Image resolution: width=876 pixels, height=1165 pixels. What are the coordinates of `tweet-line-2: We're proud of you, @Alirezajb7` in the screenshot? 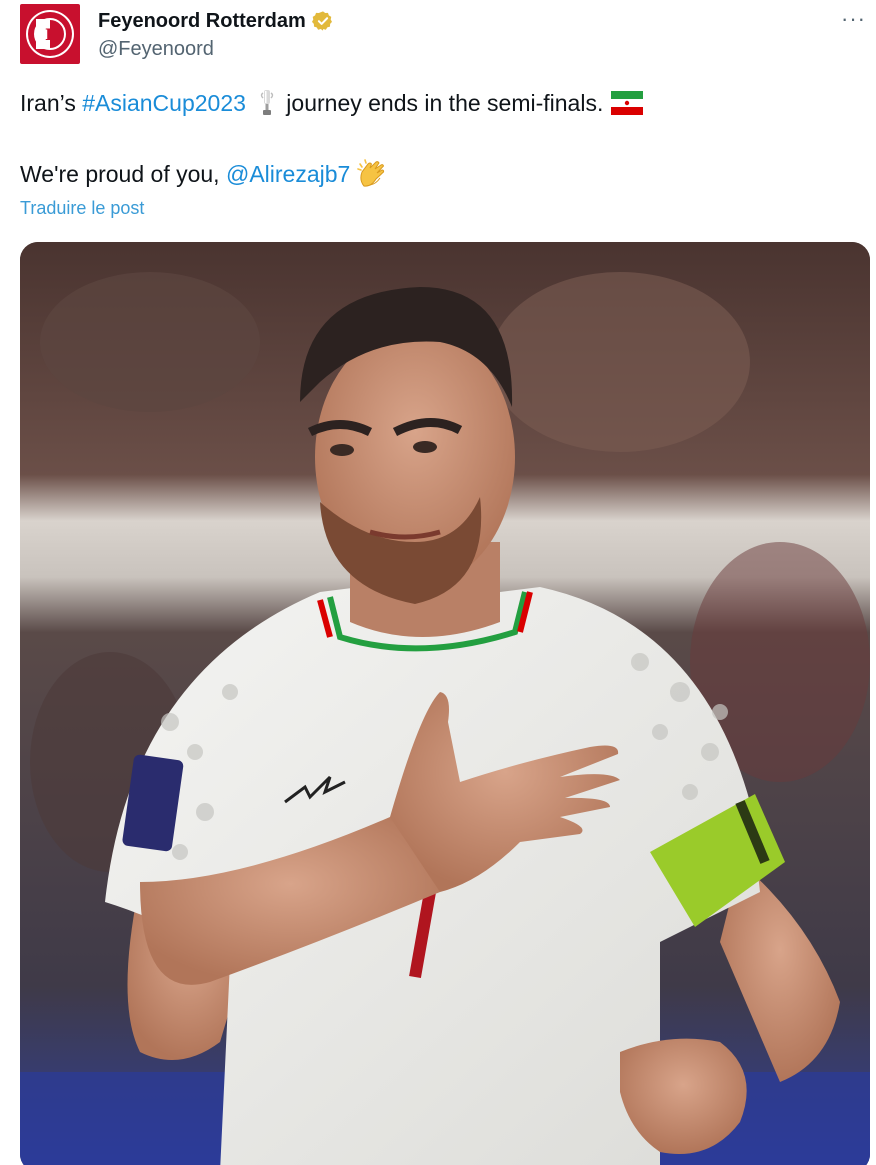 It's located at (440, 174).